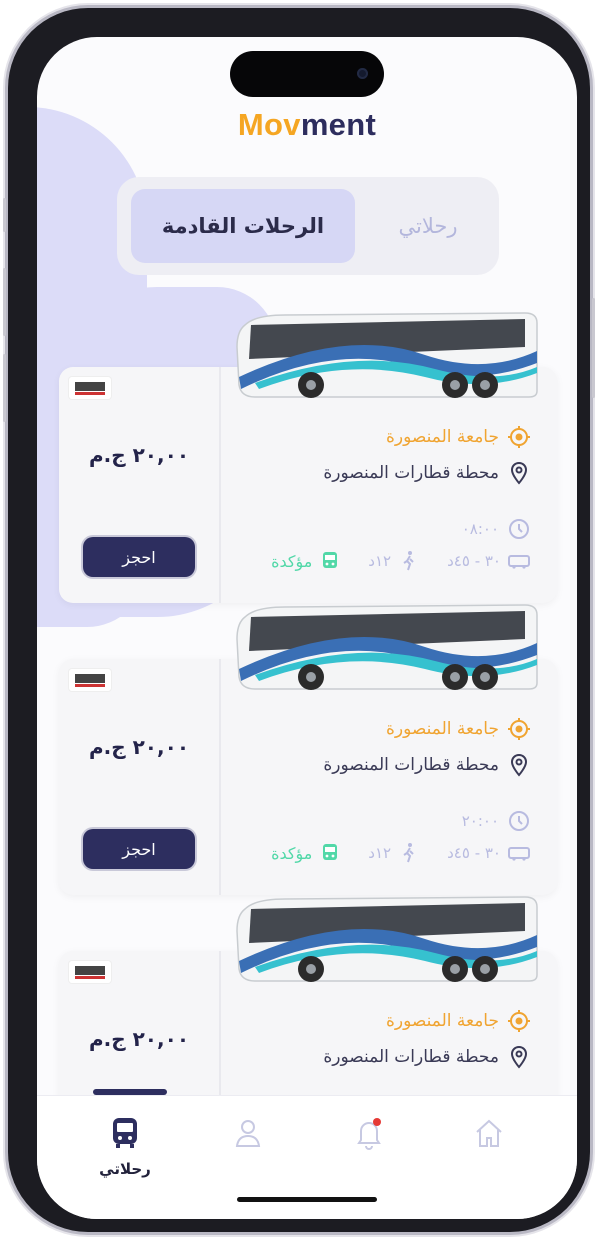  What do you see at coordinates (338, 124) in the screenshot?
I see `logo-part-ment: ment` at bounding box center [338, 124].